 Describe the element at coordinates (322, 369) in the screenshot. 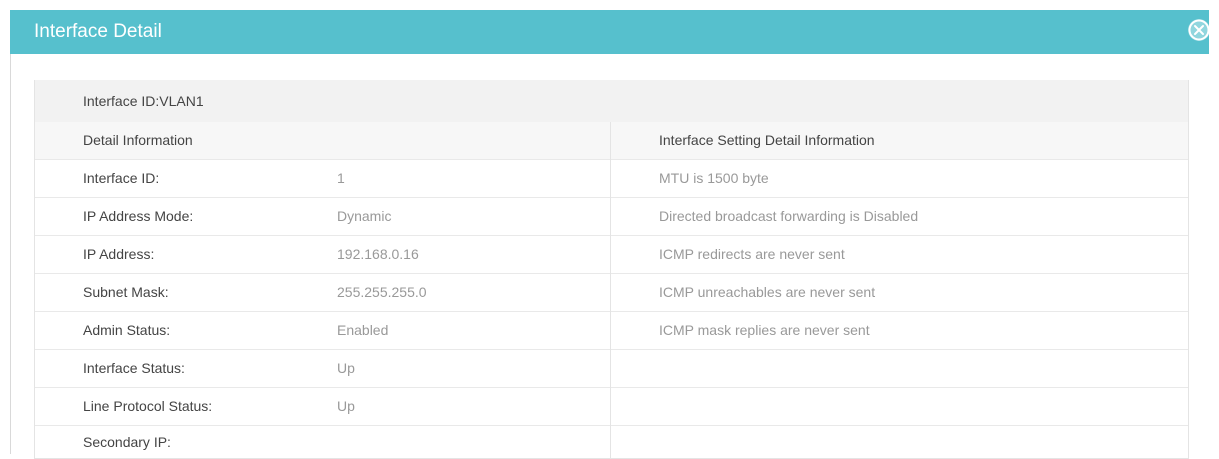

I see `detail-row: Interface Status: Up` at that location.